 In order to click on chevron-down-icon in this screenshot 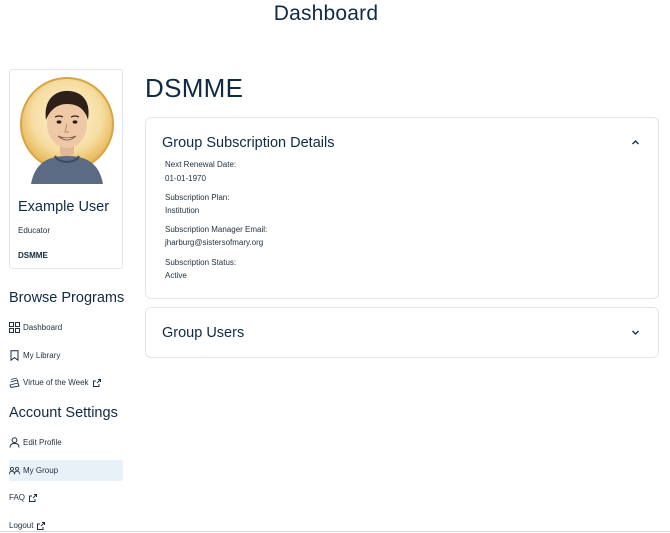, I will do `click(635, 332)`.